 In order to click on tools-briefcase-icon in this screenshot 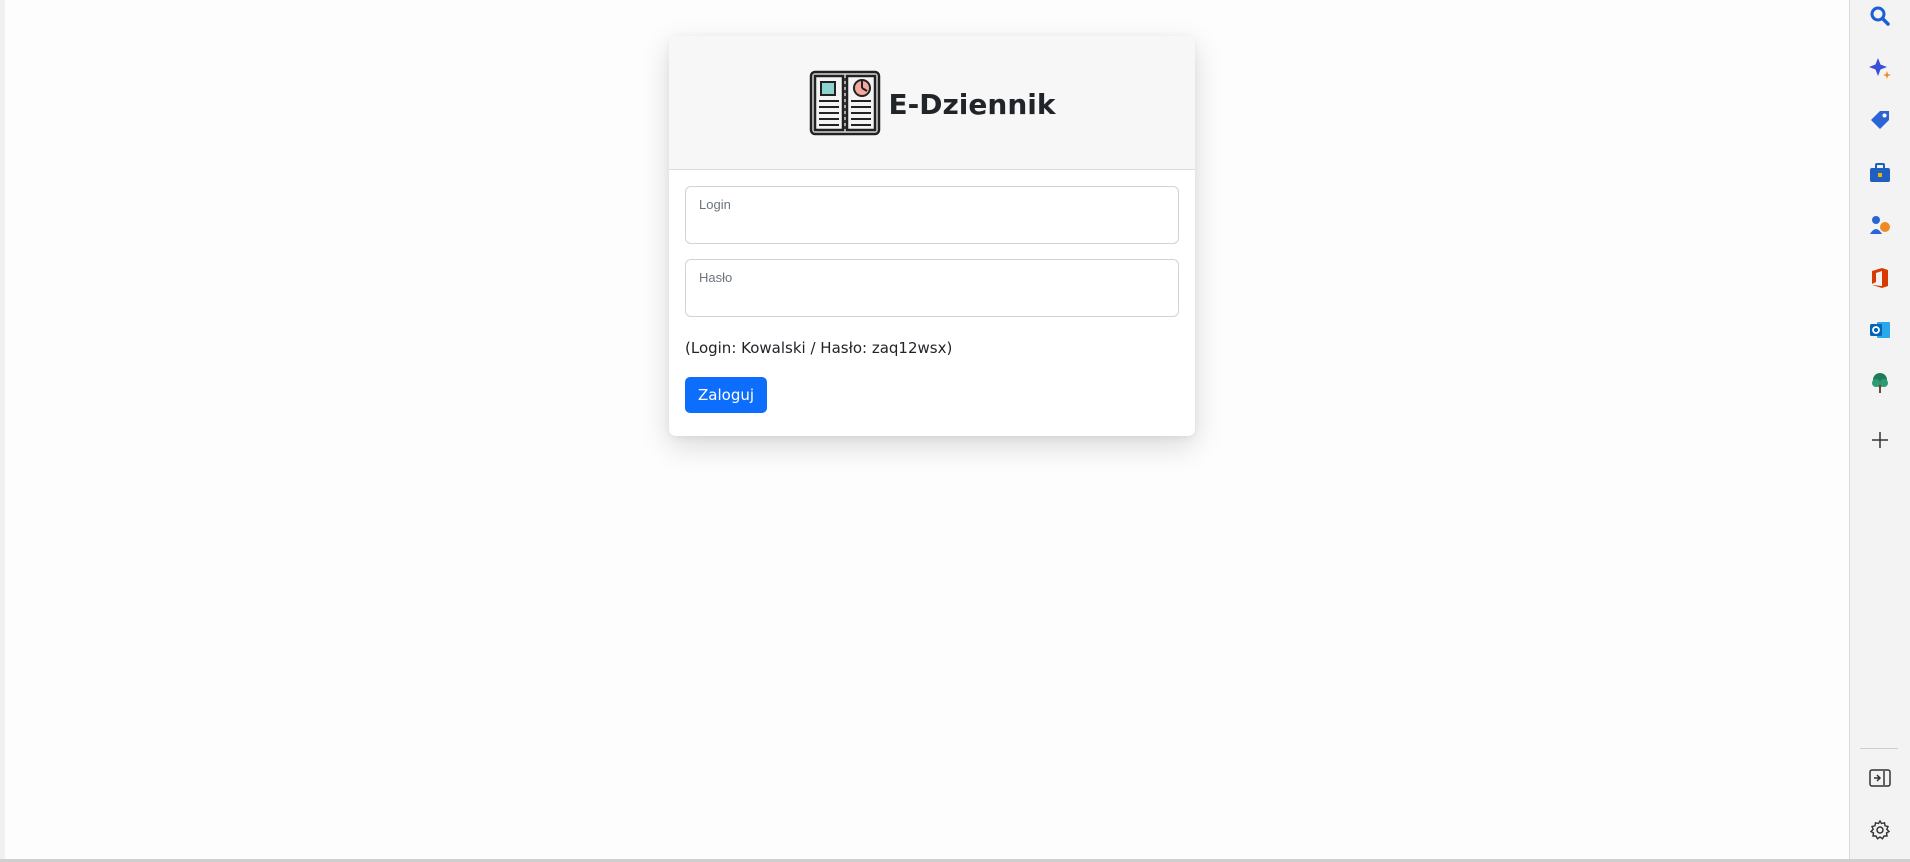, I will do `click(1880, 173)`.